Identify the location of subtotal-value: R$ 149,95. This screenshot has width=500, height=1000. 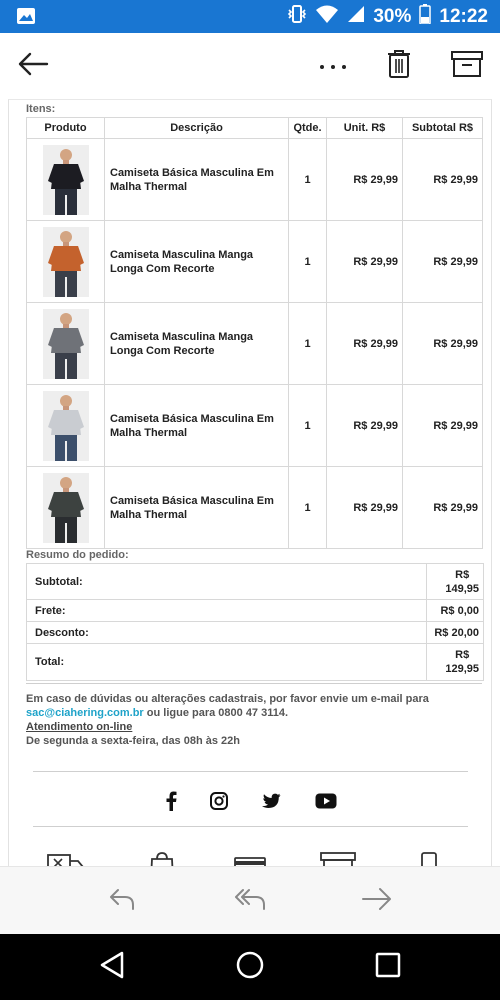
(455, 582).